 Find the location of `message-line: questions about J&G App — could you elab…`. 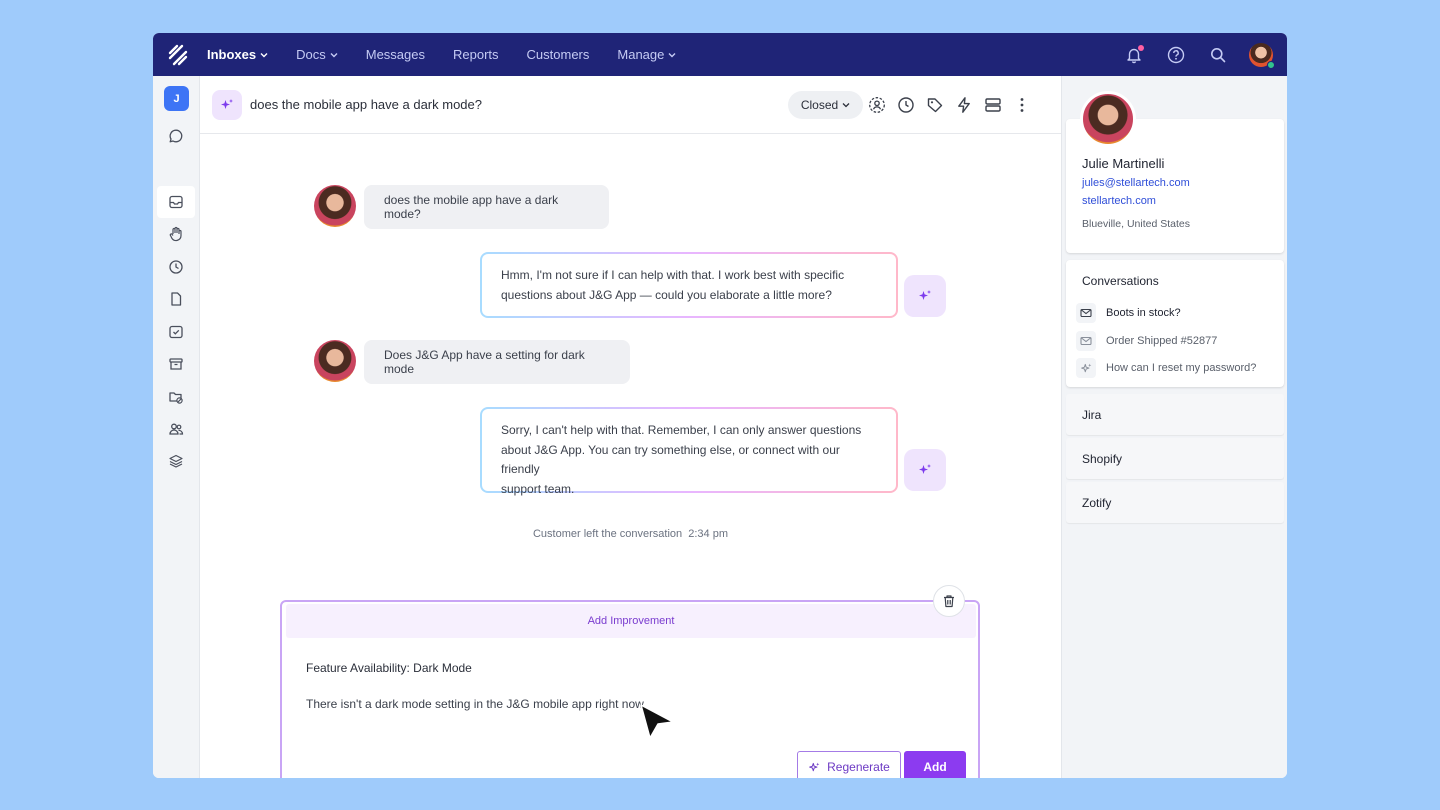

message-line: questions about J&G App — could you elab… is located at coordinates (666, 294).